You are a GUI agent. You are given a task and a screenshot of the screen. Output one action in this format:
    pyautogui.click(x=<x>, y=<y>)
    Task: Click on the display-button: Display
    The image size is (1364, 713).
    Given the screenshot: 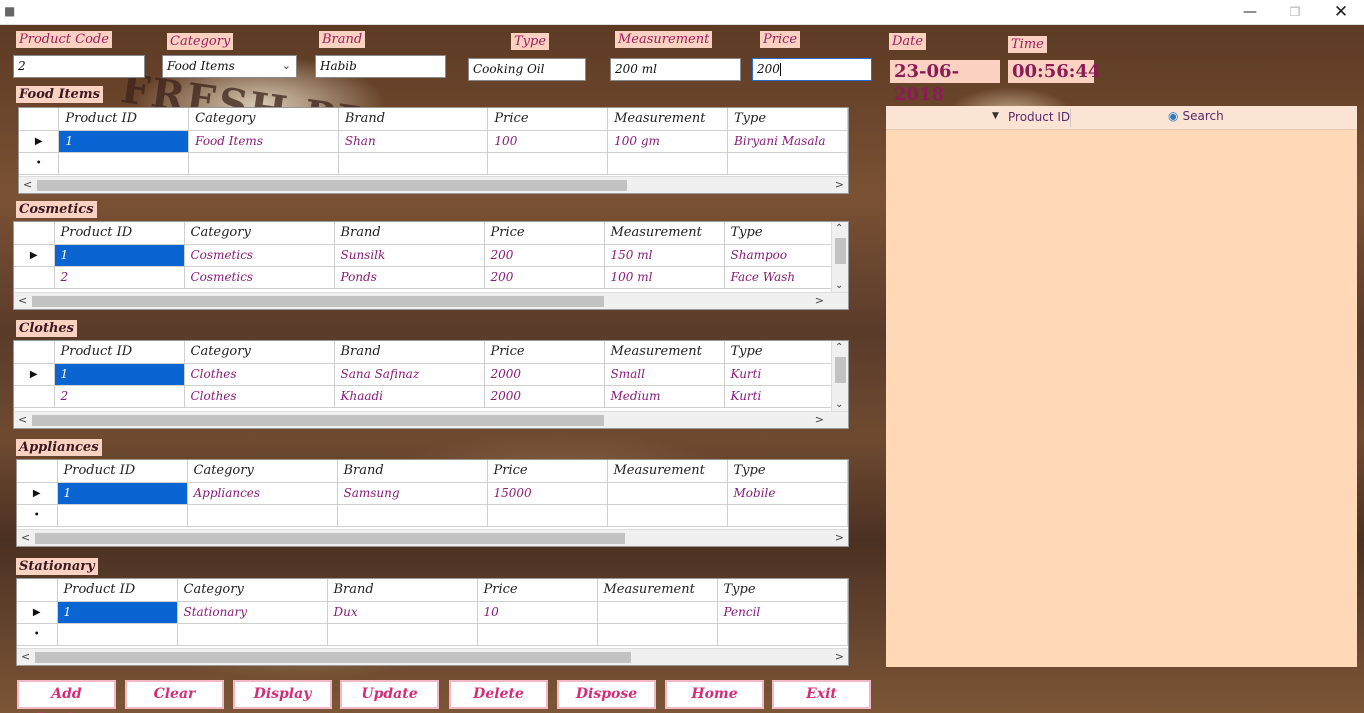 What is the action you would take?
    pyautogui.click(x=282, y=694)
    